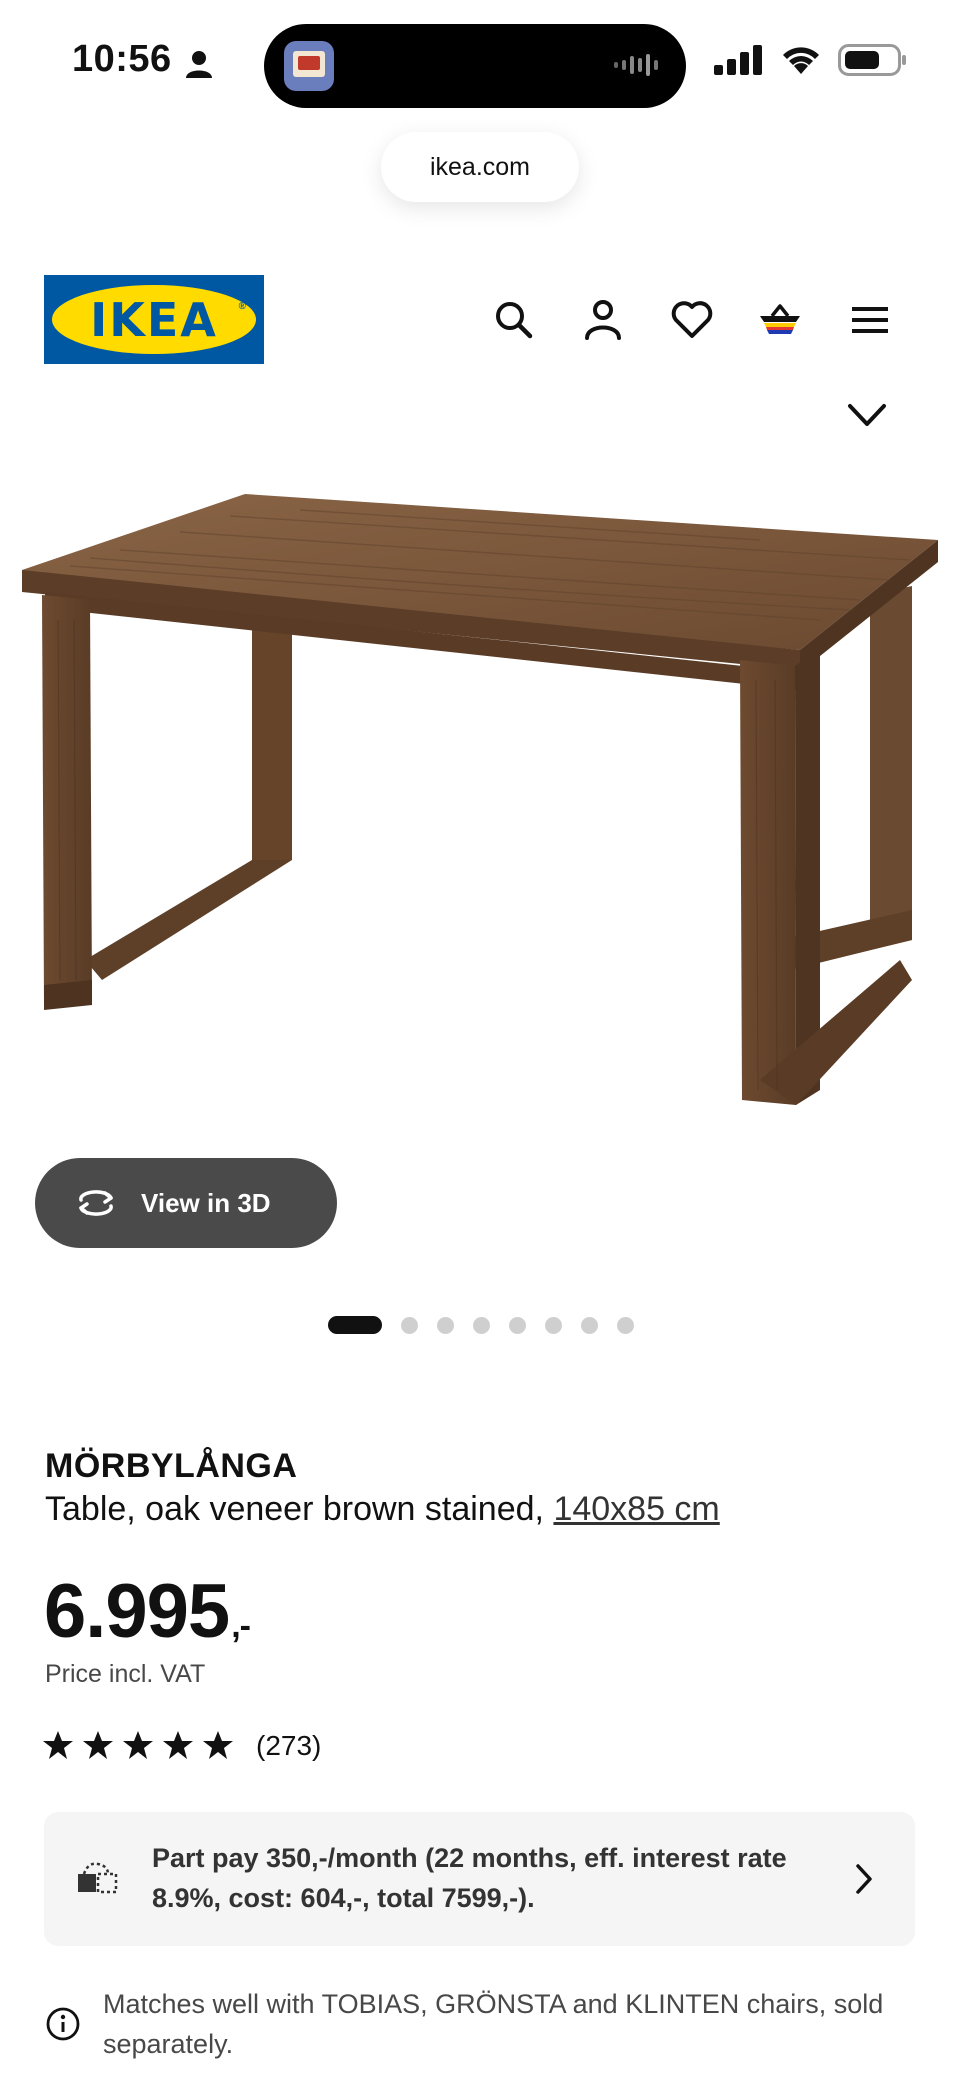 The height and width of the screenshot is (2081, 960). Describe the element at coordinates (137, 1611) in the screenshot. I see `price-value: 6.995` at that location.